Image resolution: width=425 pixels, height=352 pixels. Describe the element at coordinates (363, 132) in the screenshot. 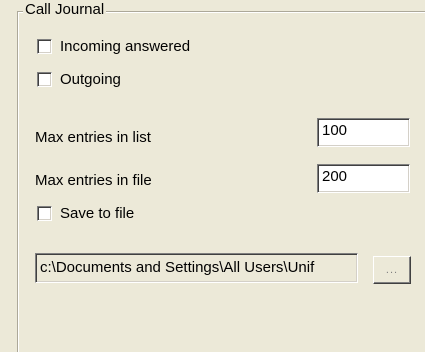

I see `max-entries-list-input: 100` at that location.